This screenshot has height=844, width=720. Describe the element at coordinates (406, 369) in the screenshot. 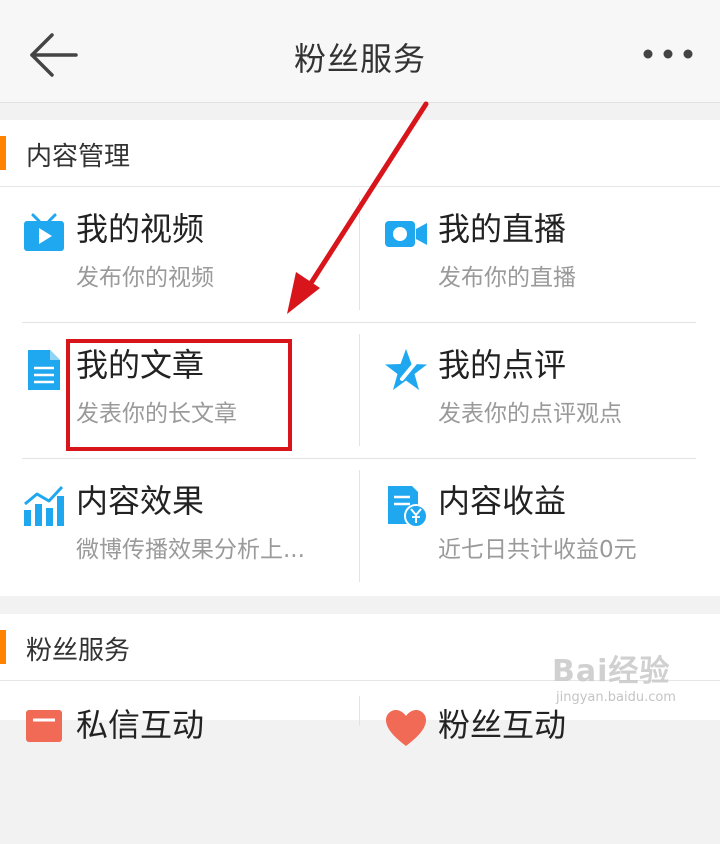

I see `star-pen-icon` at that location.